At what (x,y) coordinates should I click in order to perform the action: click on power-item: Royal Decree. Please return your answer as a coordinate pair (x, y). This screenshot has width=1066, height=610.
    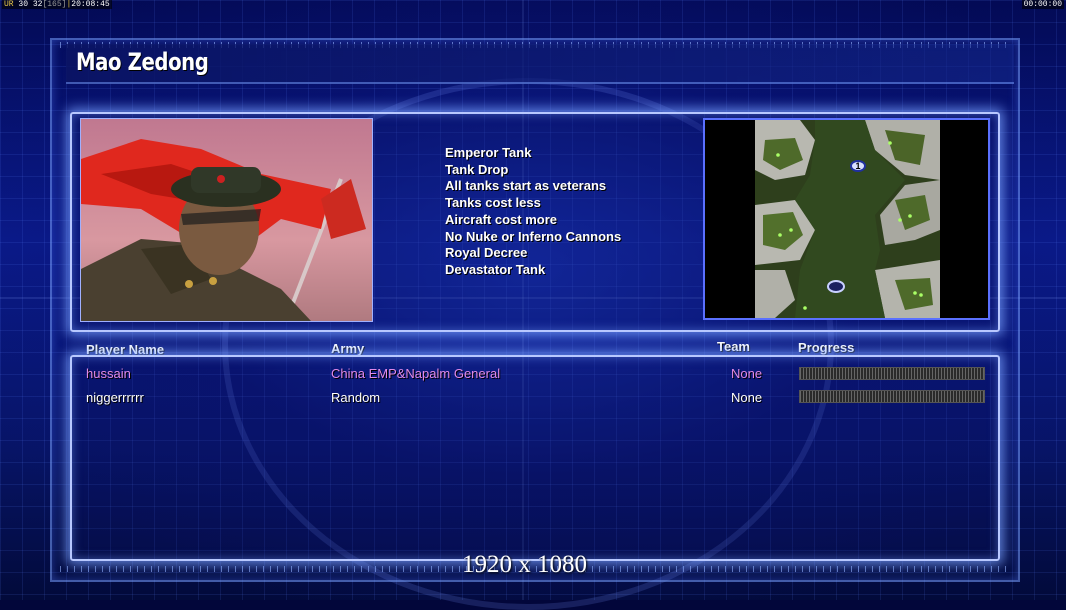
    Looking at the image, I should click on (486, 253).